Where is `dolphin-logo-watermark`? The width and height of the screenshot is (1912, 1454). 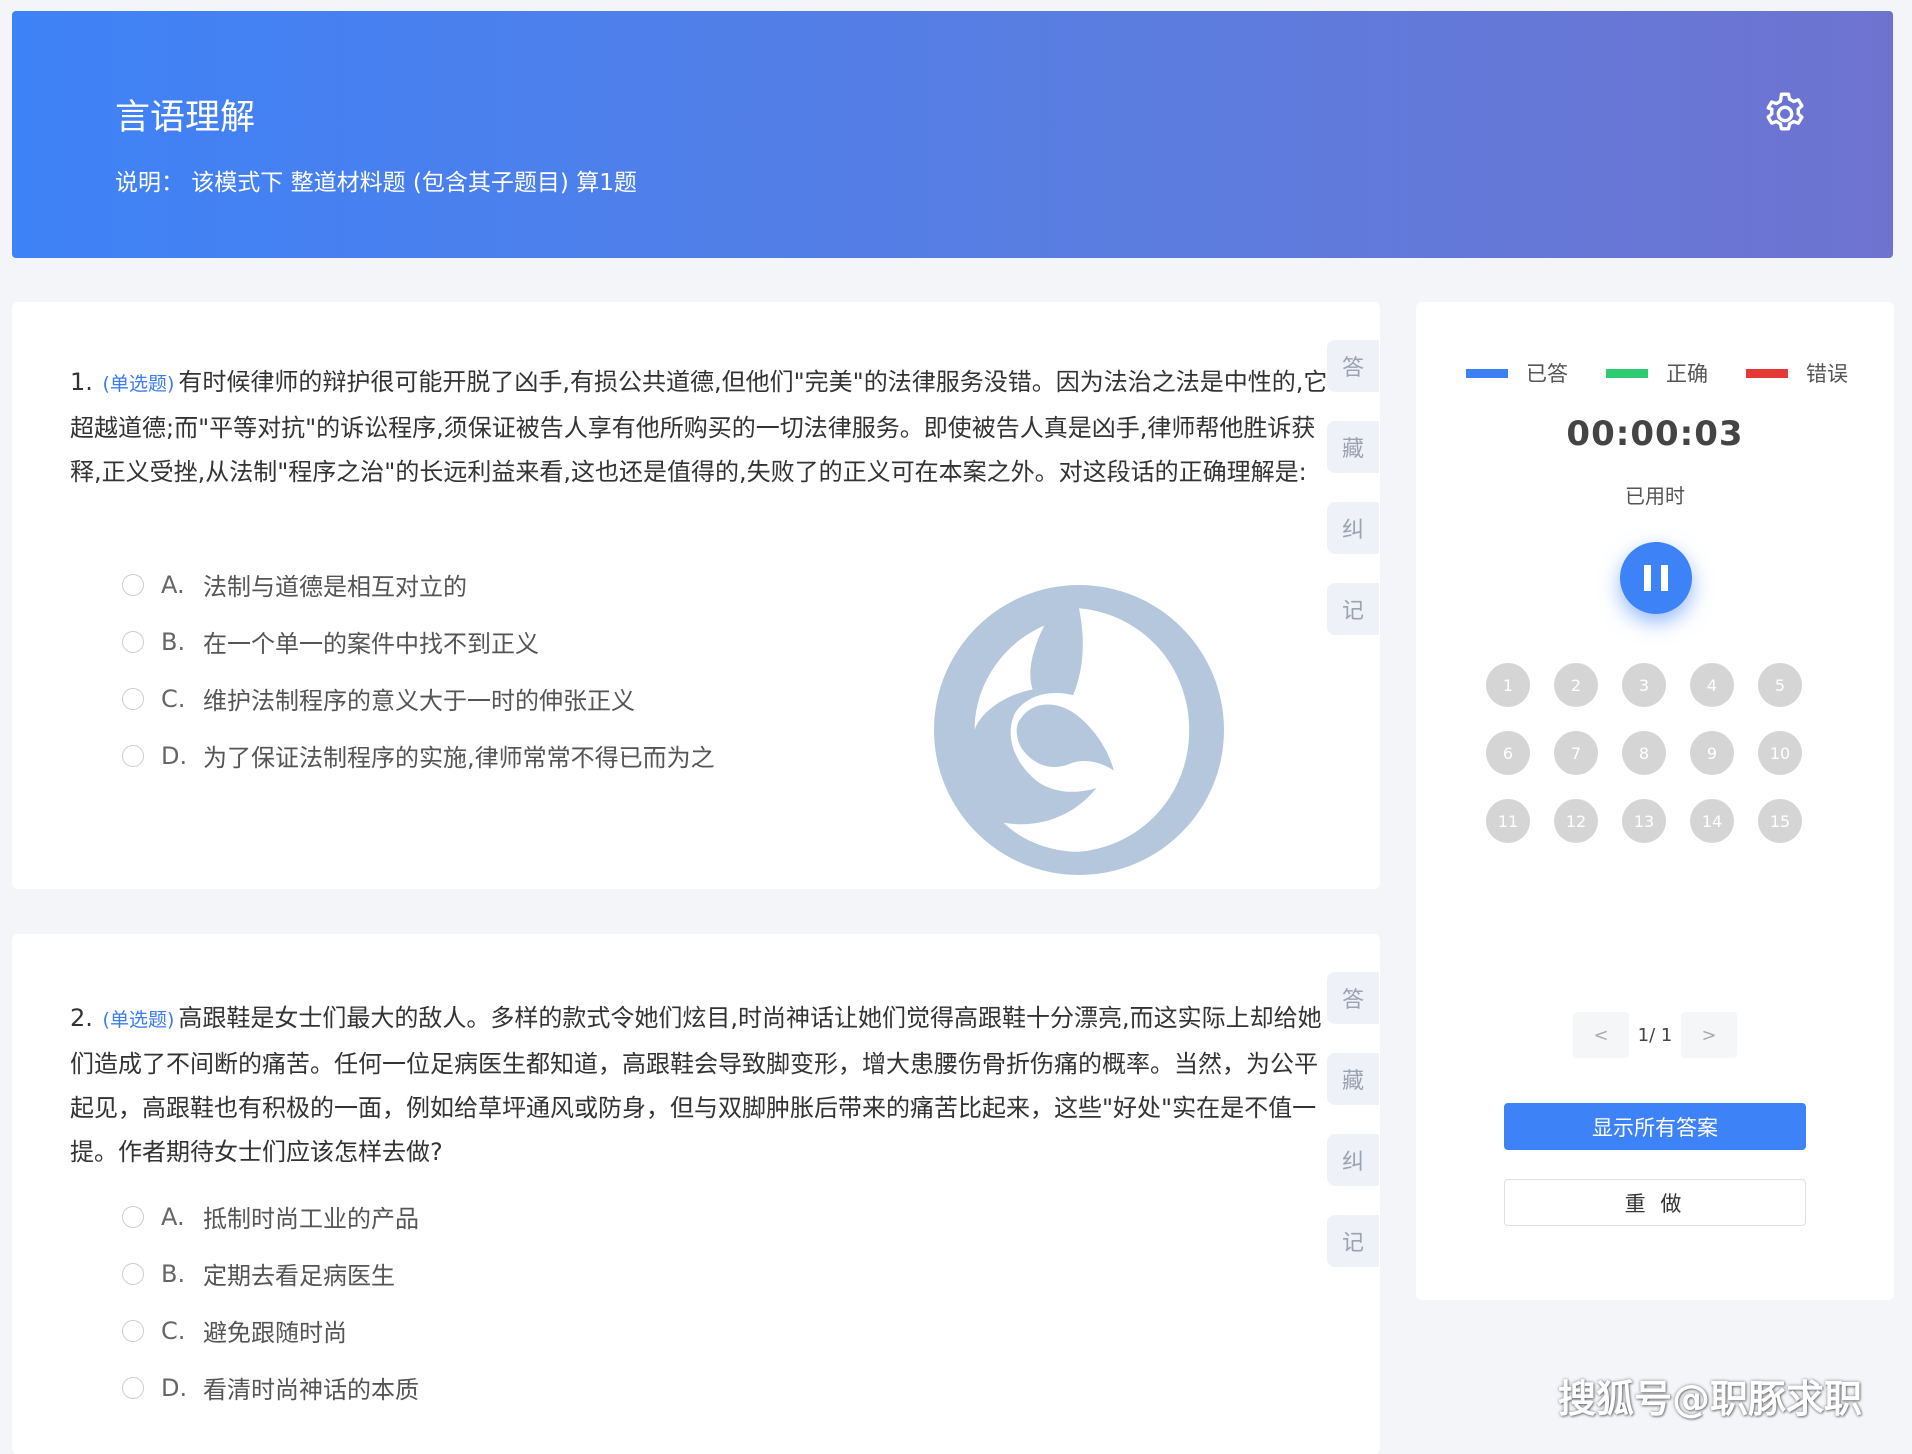 dolphin-logo-watermark is located at coordinates (1079, 730).